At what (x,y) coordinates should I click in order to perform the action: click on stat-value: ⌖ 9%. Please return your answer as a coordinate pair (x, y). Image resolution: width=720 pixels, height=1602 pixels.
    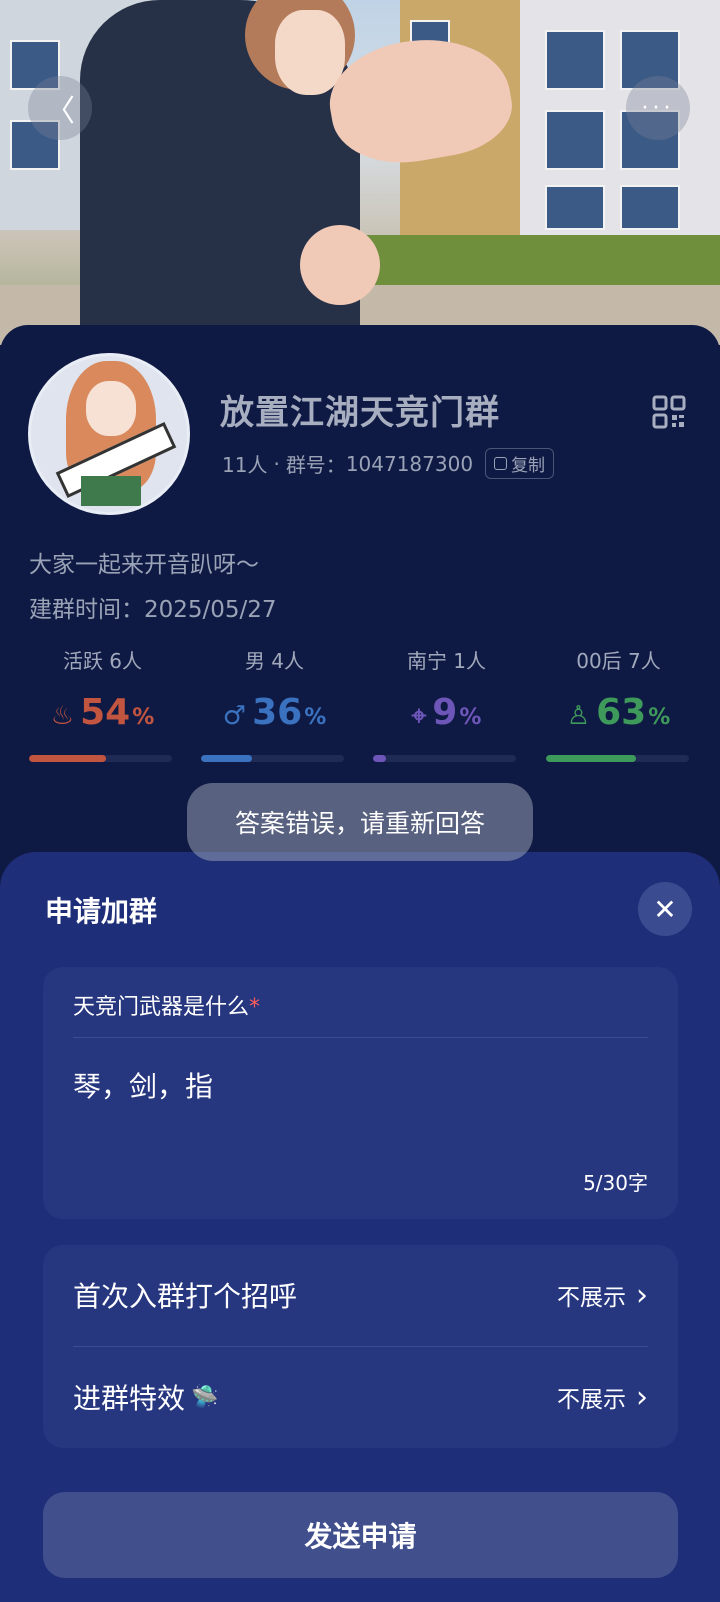
    Looking at the image, I should click on (446, 712).